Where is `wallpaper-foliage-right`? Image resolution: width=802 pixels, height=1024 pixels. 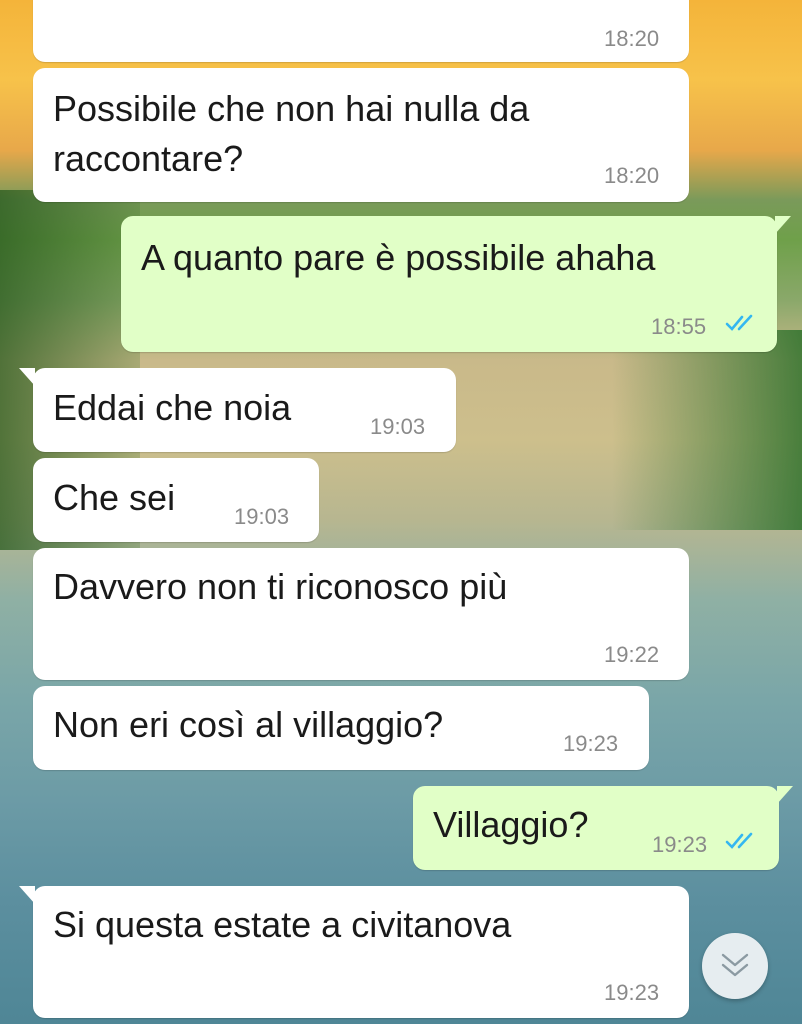
wallpaper-foliage-right is located at coordinates (707, 430).